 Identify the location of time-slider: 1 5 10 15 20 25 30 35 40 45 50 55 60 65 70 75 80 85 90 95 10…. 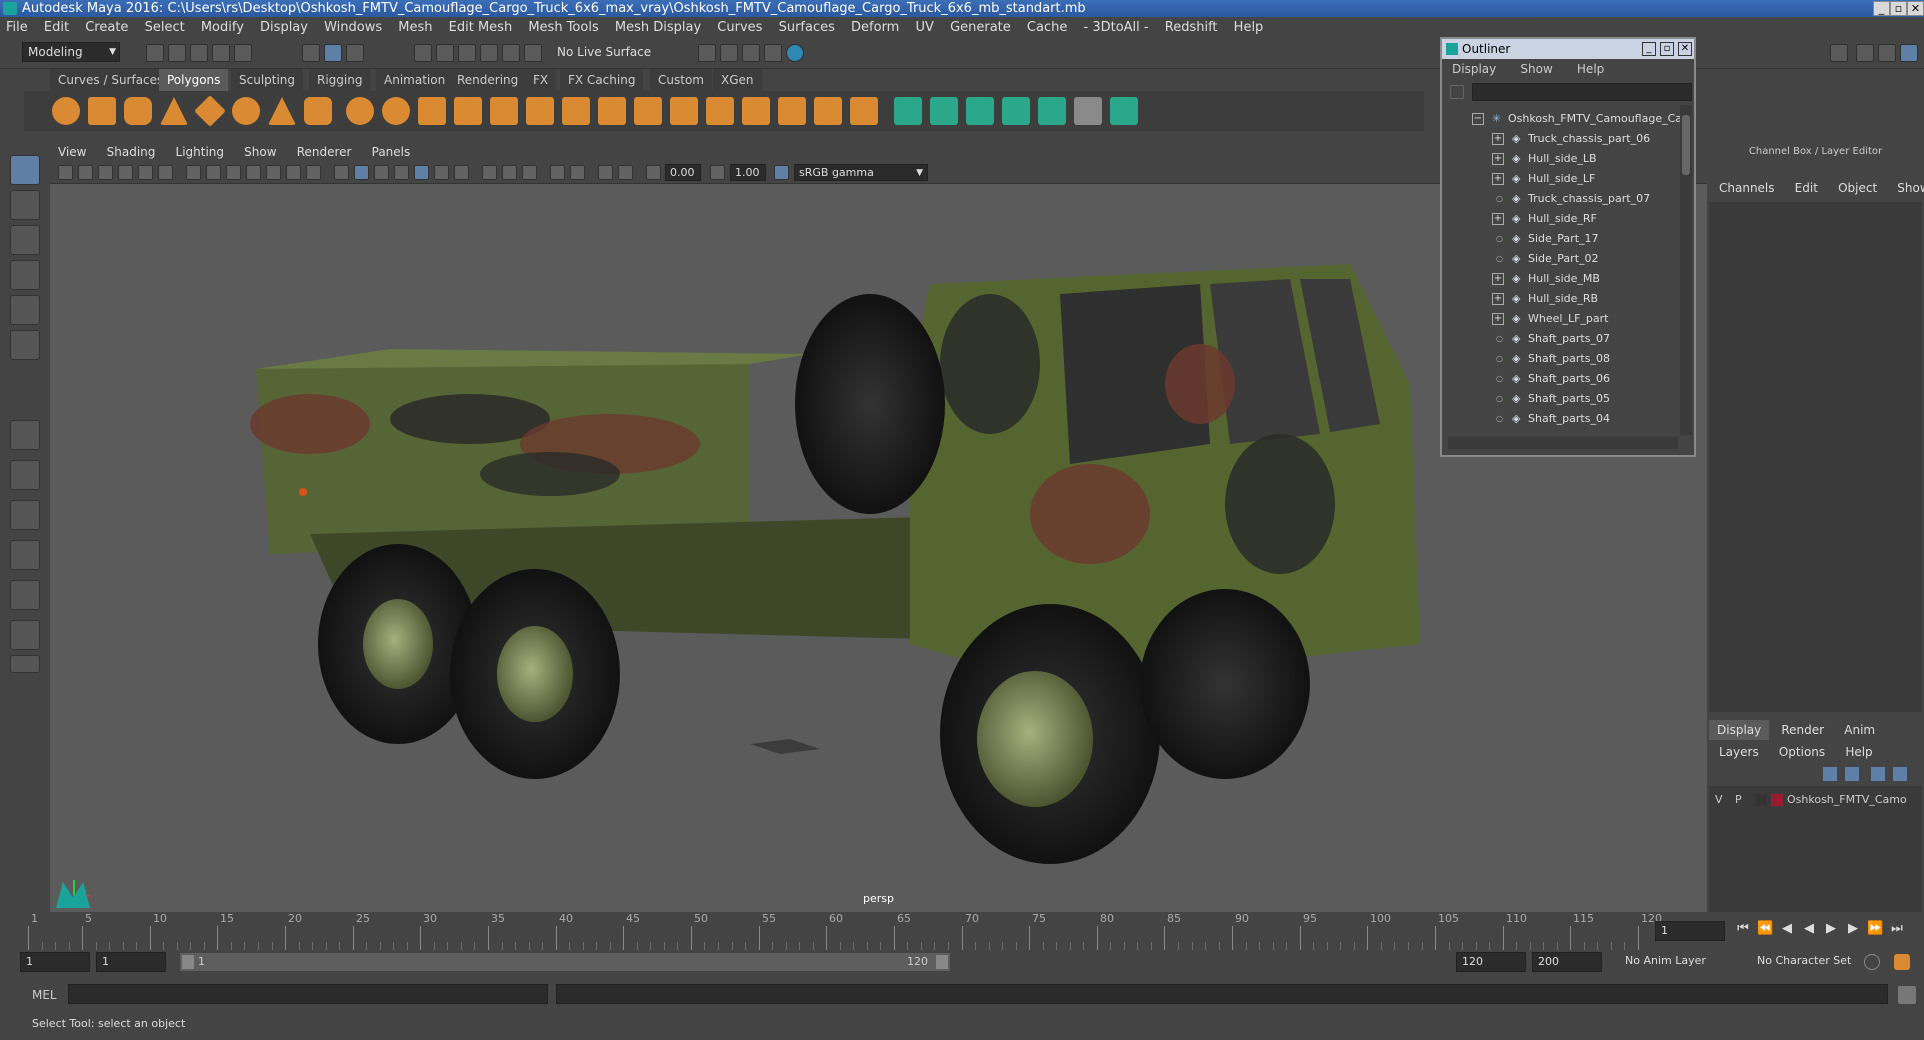
(962, 931).